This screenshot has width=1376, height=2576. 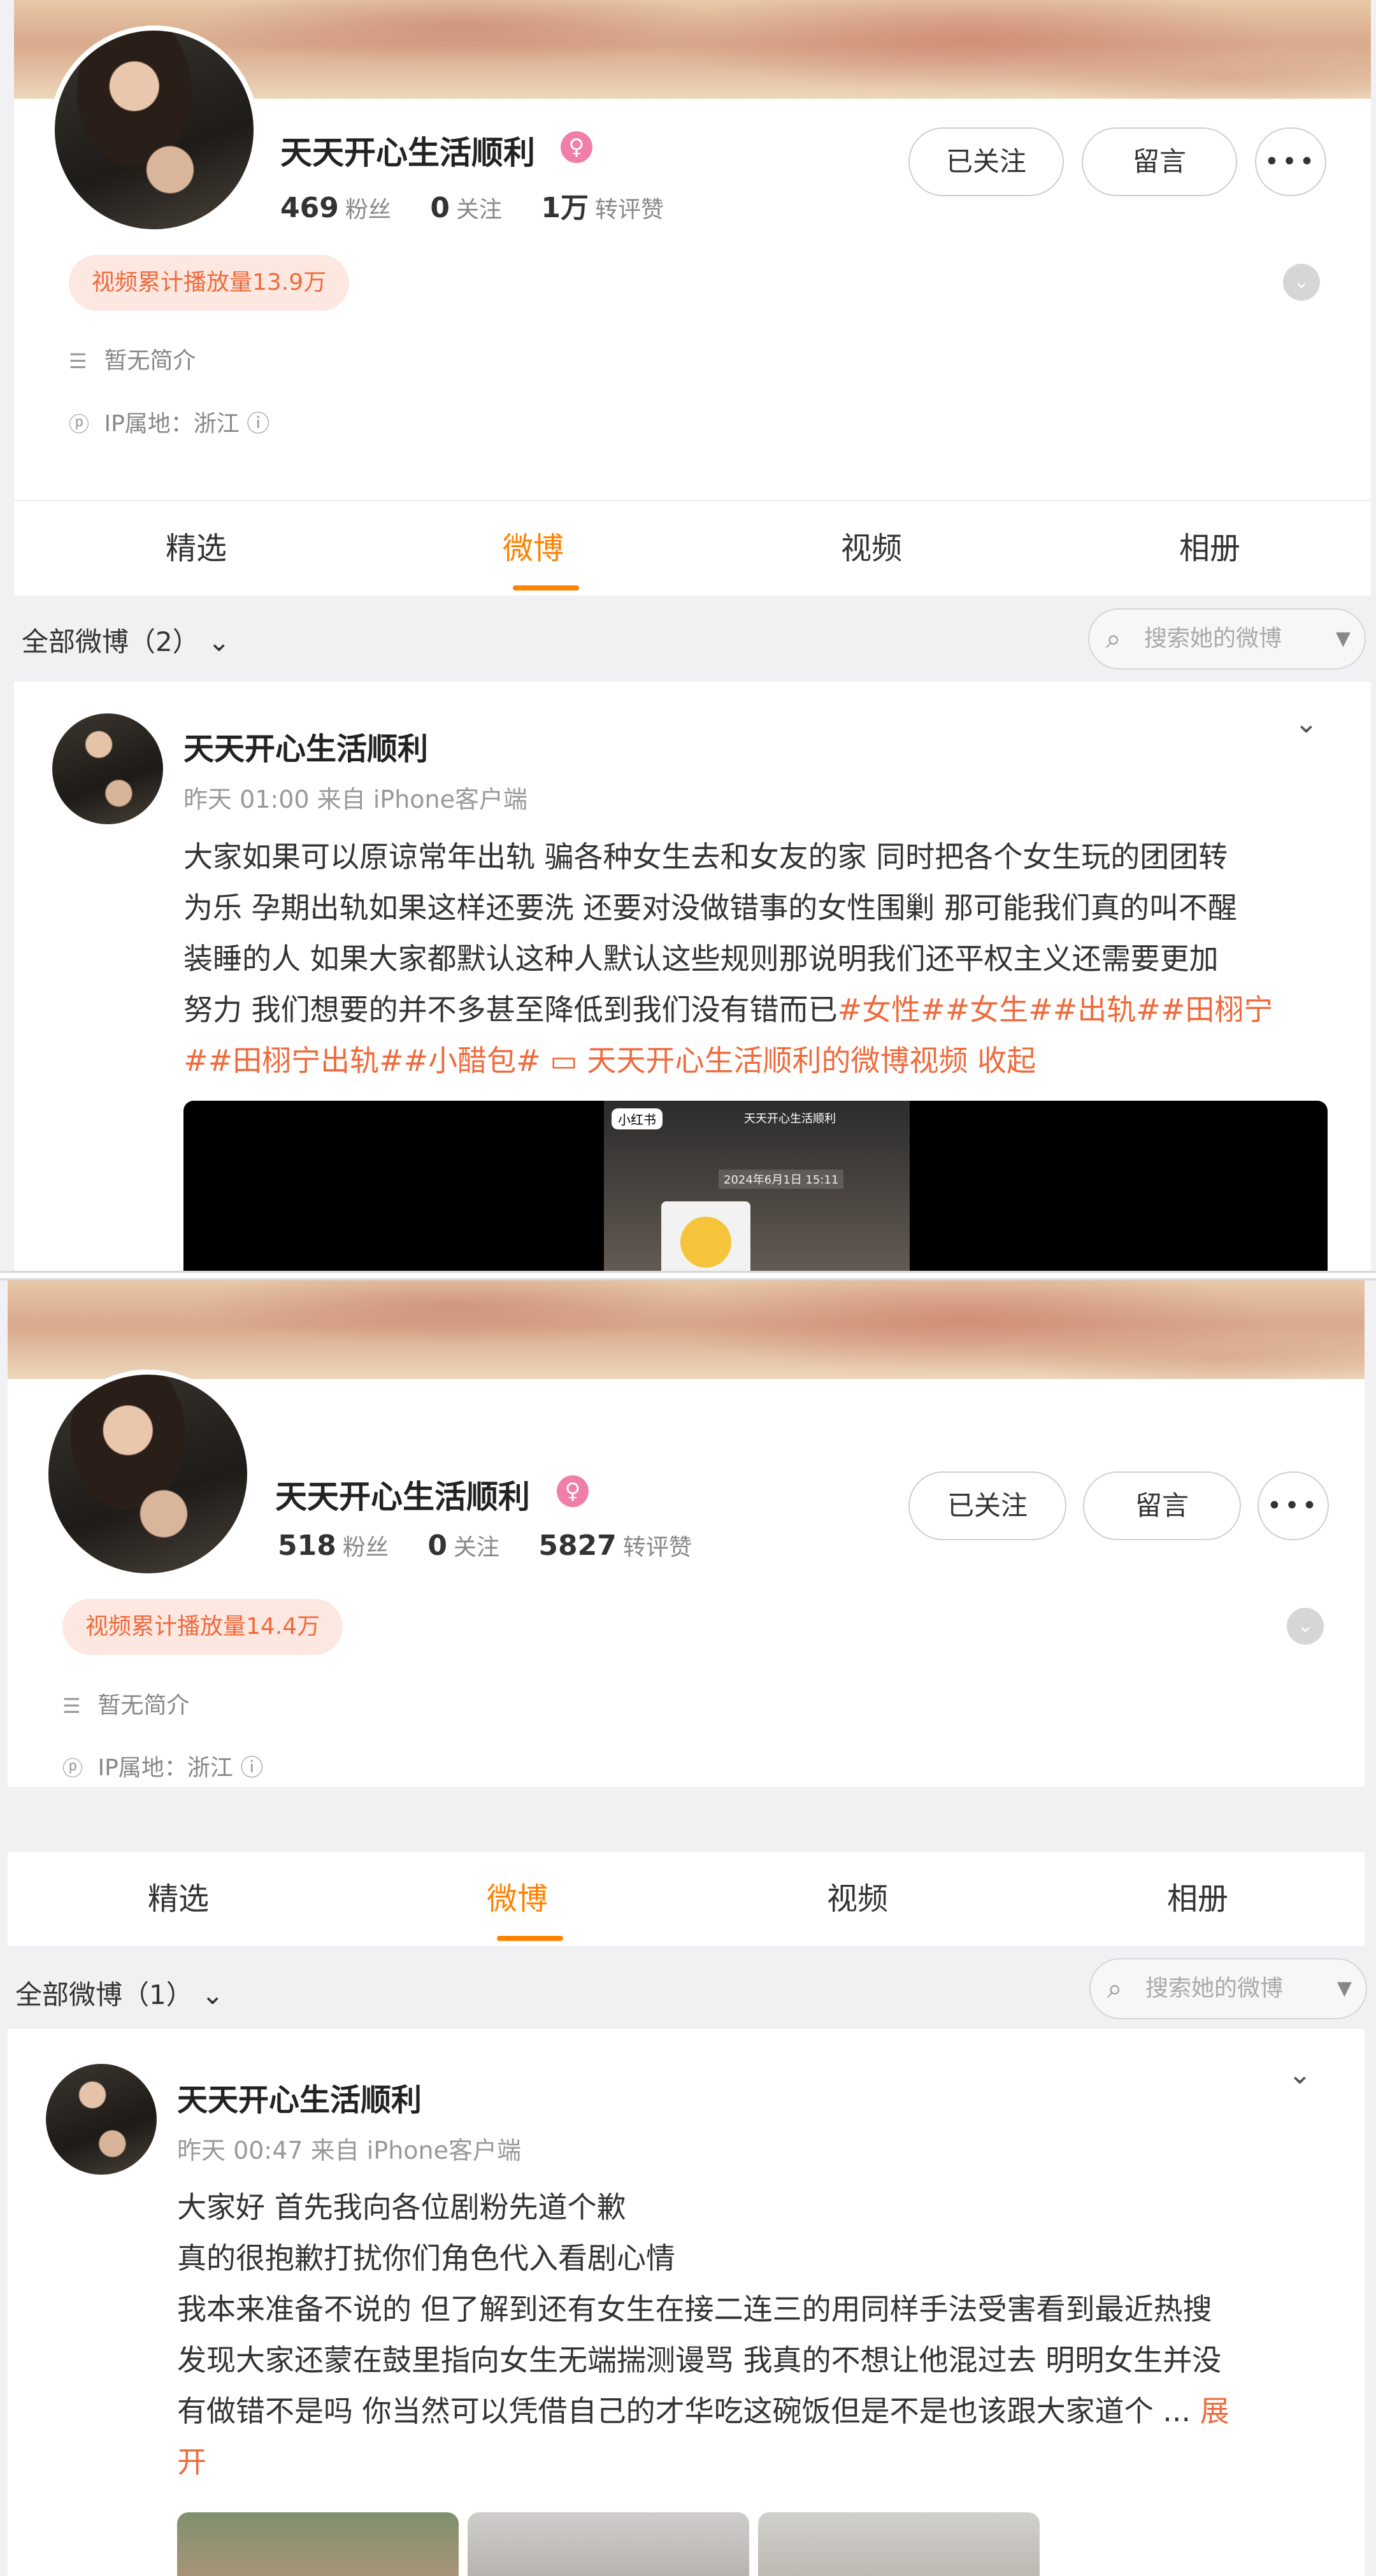 What do you see at coordinates (688, 1276) in the screenshot?
I see `screenshot-divider` at bounding box center [688, 1276].